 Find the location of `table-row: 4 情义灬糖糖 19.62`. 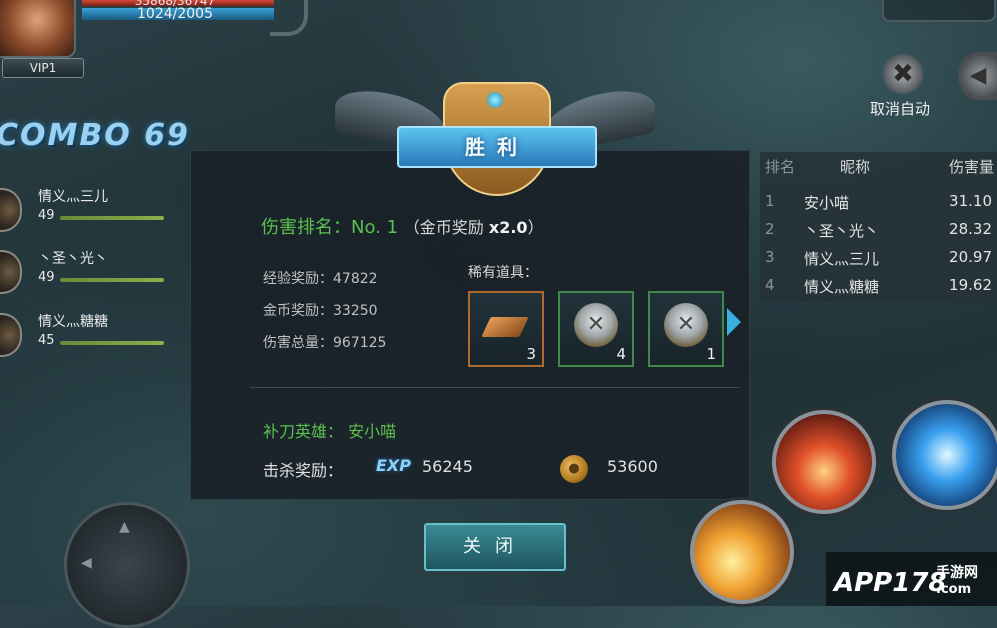

table-row: 4 情义灬糖糖 19.62 is located at coordinates (878, 290).